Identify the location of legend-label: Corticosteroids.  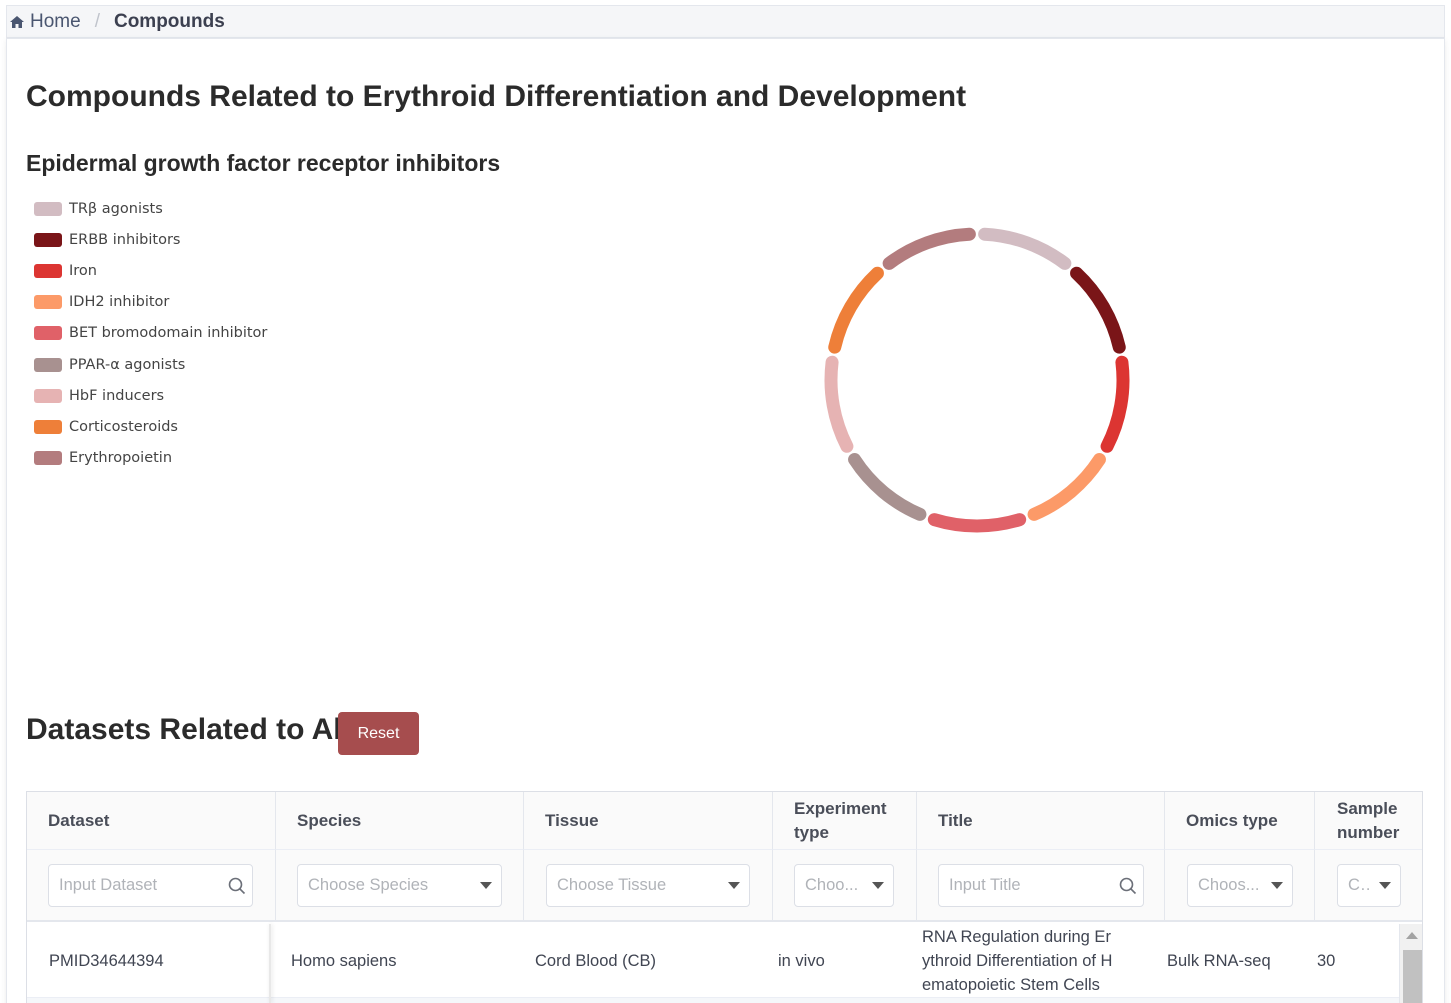
(123, 426).